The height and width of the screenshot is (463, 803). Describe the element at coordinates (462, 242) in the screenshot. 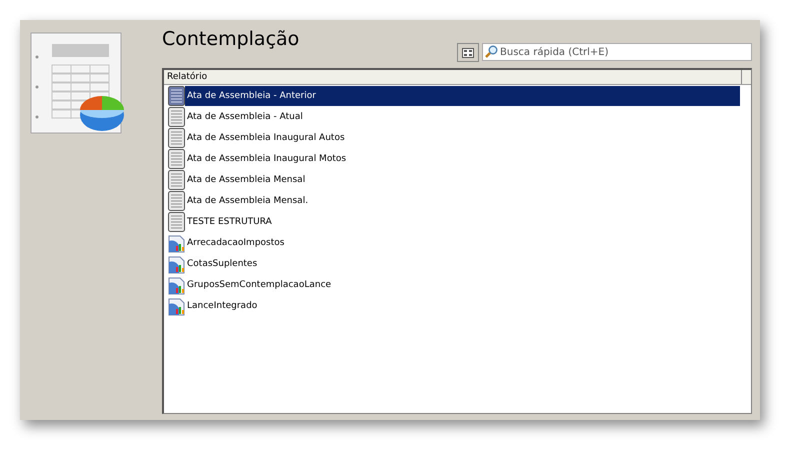

I see `report-item: ArrecadacaoImpostos` at that location.